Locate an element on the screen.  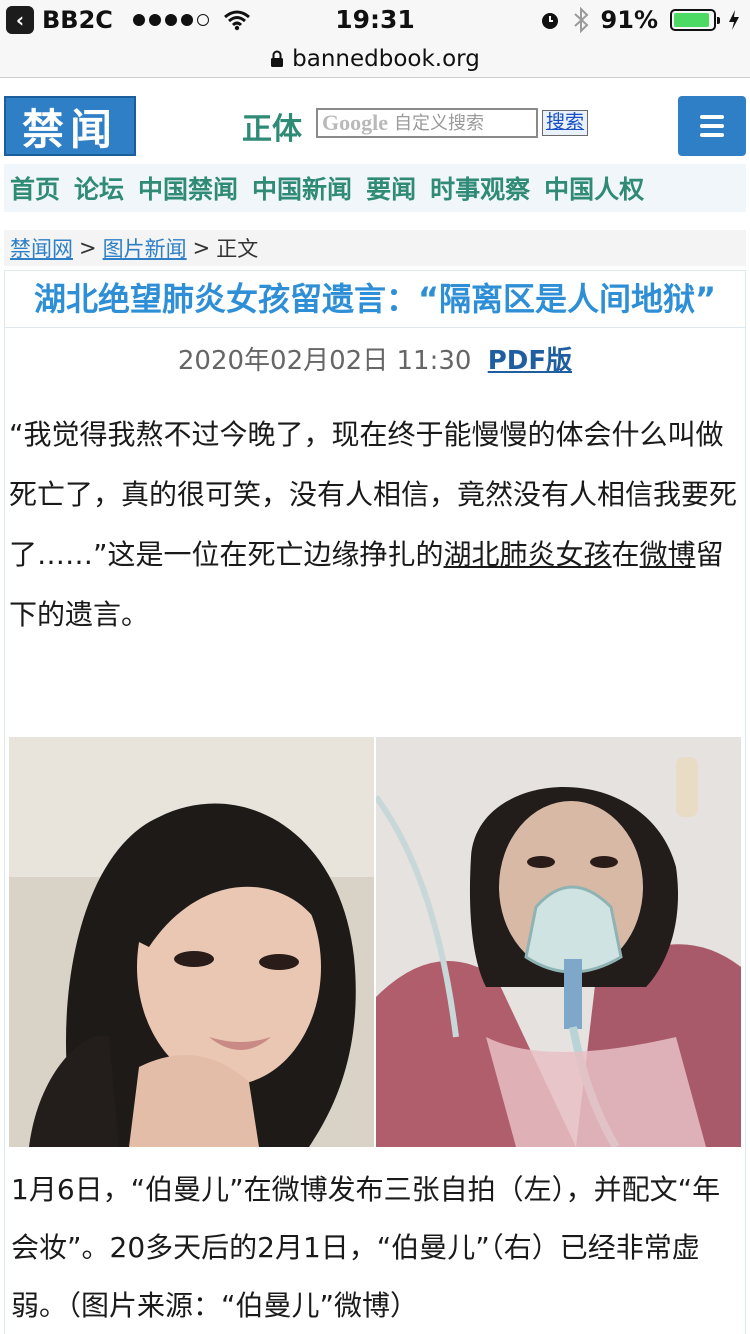
address-bar: bannedbook.org is located at coordinates (375, 59).